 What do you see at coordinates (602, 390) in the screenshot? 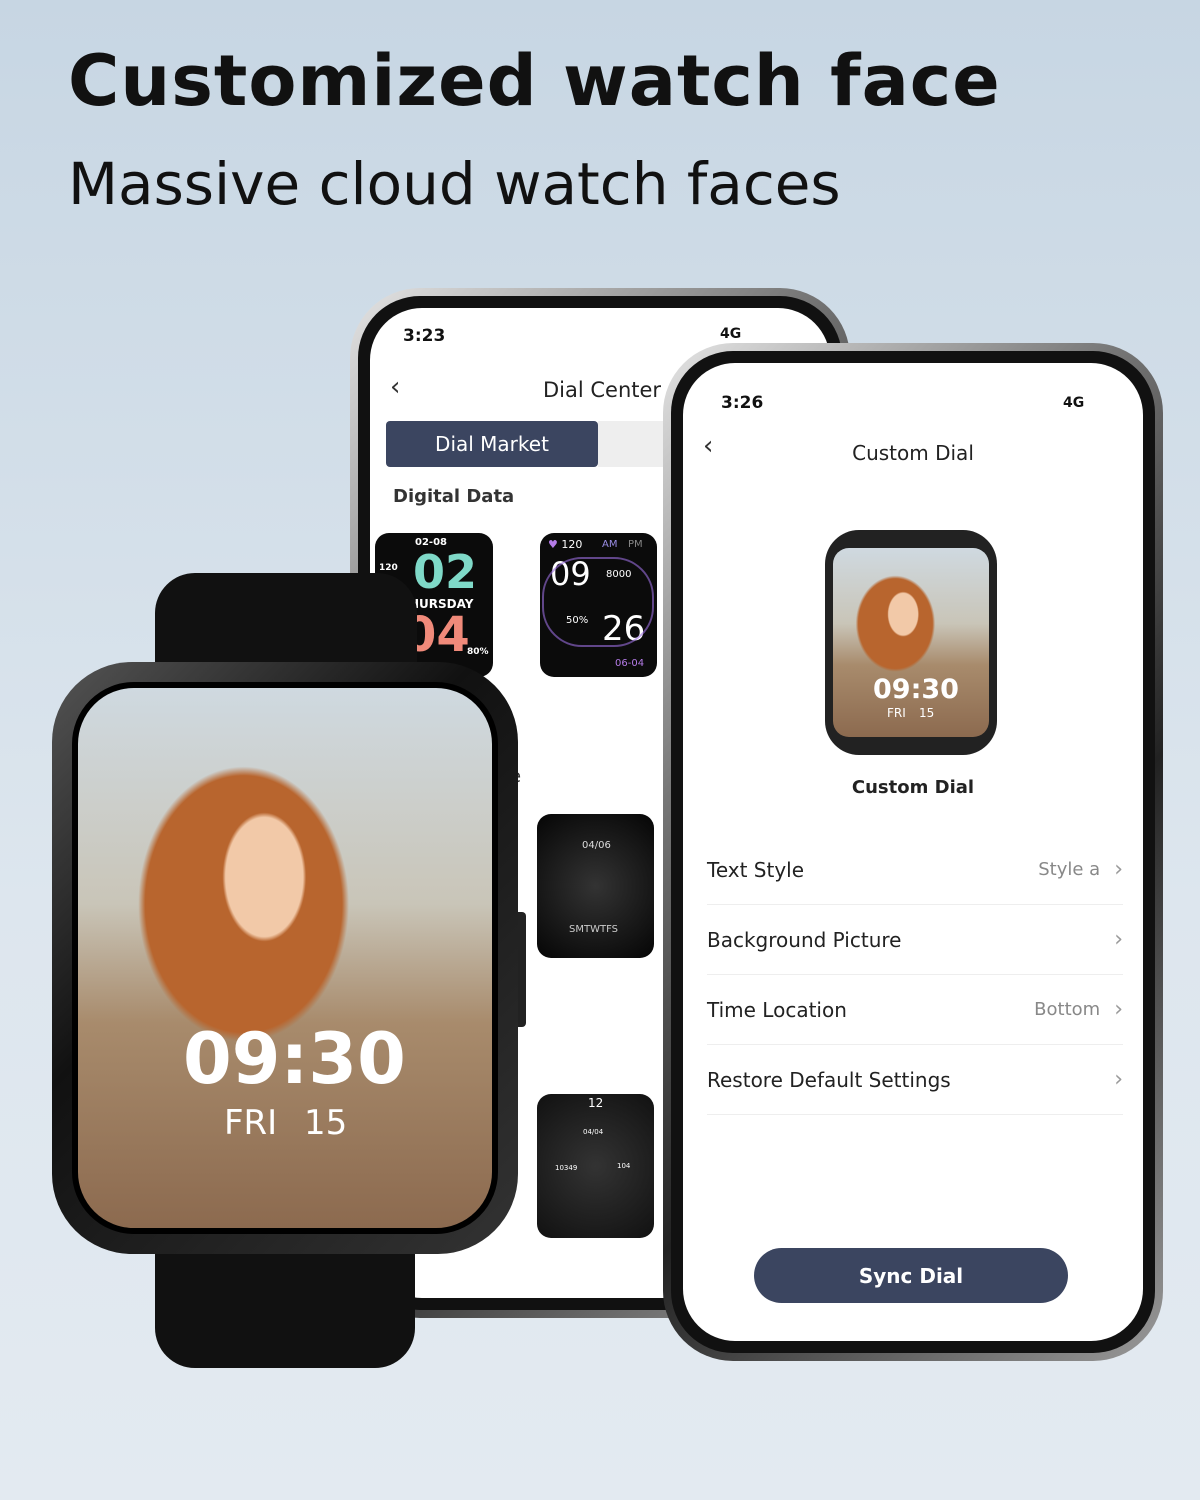
I see `page-title: Dial Center` at bounding box center [602, 390].